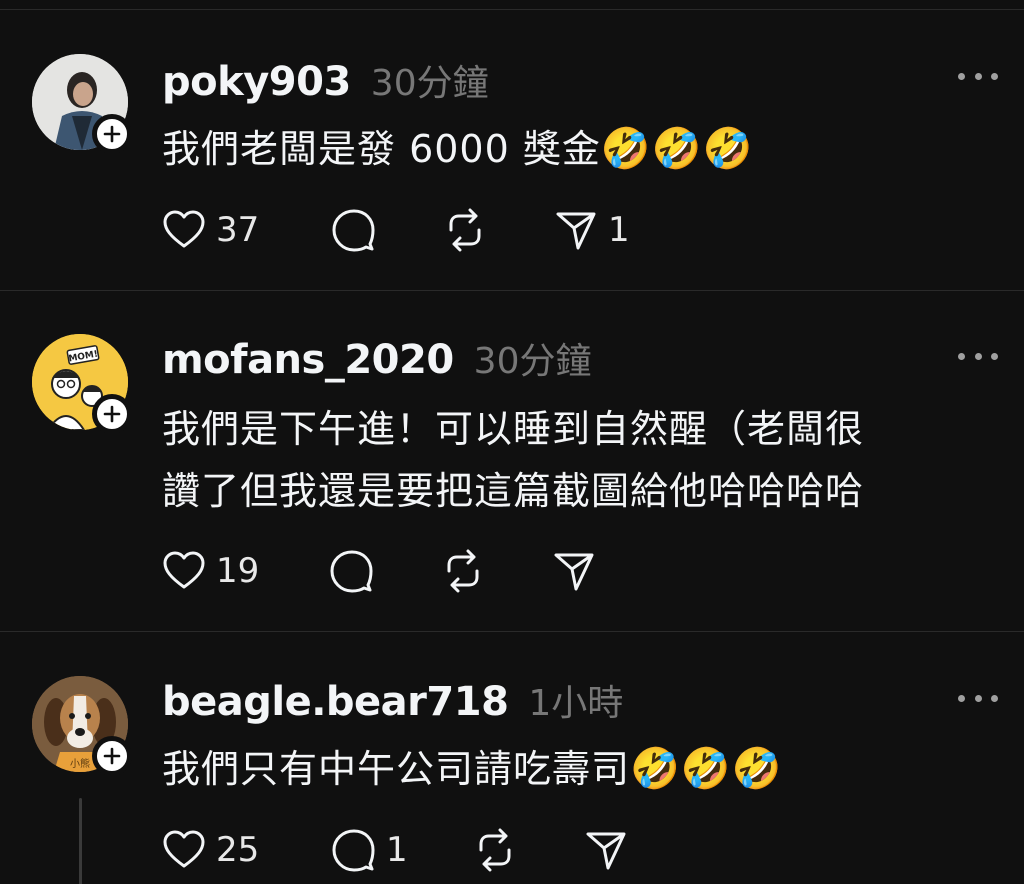 This screenshot has height=884, width=1024. Describe the element at coordinates (397, 850) in the screenshot. I see `reply-count: 1` at that location.